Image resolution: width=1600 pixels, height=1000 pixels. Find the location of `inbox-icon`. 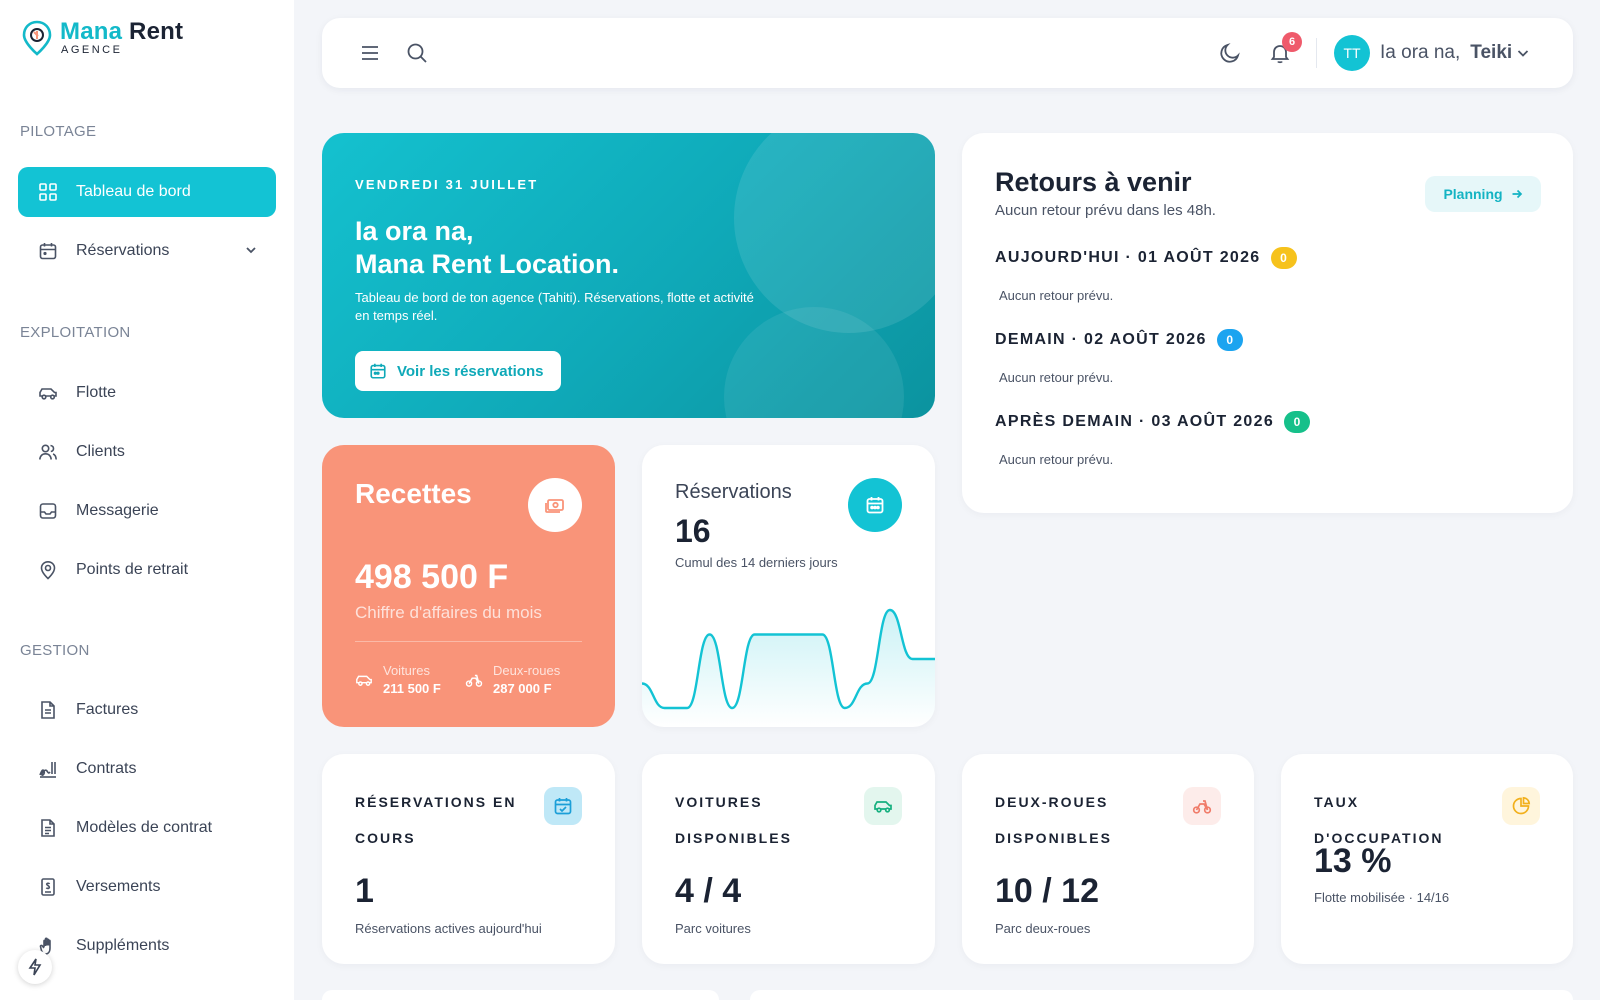

inbox-icon is located at coordinates (48, 511).